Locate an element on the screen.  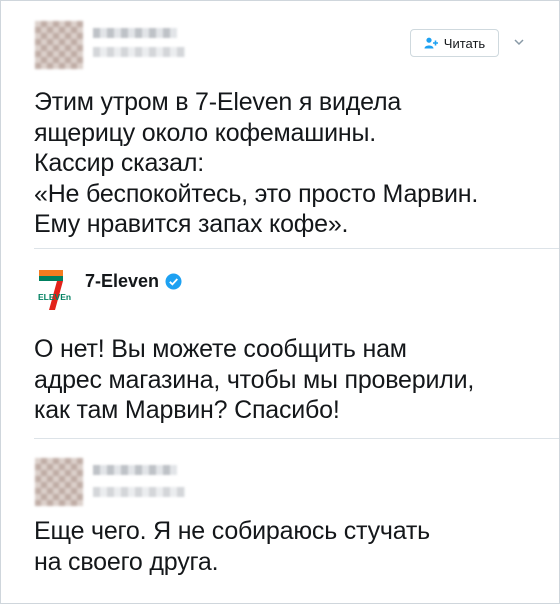
brand-name-text: 7-Eleven is located at coordinates (122, 281).